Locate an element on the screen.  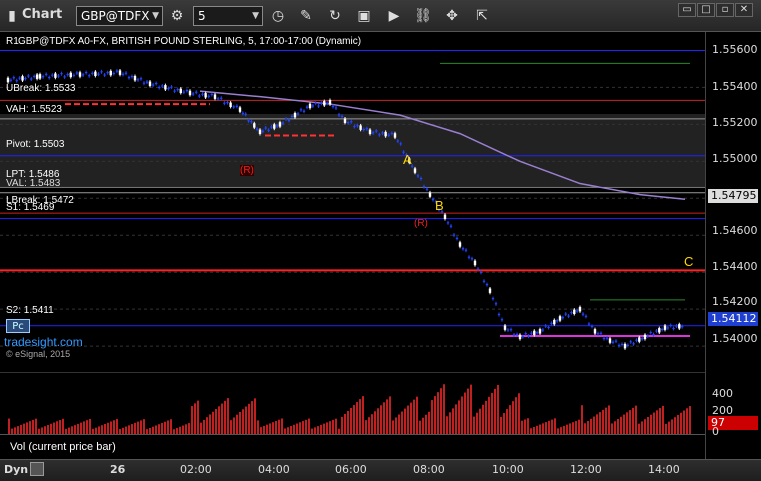
symbol-input: GBP@TDFX ▼ is located at coordinates (119, 16).